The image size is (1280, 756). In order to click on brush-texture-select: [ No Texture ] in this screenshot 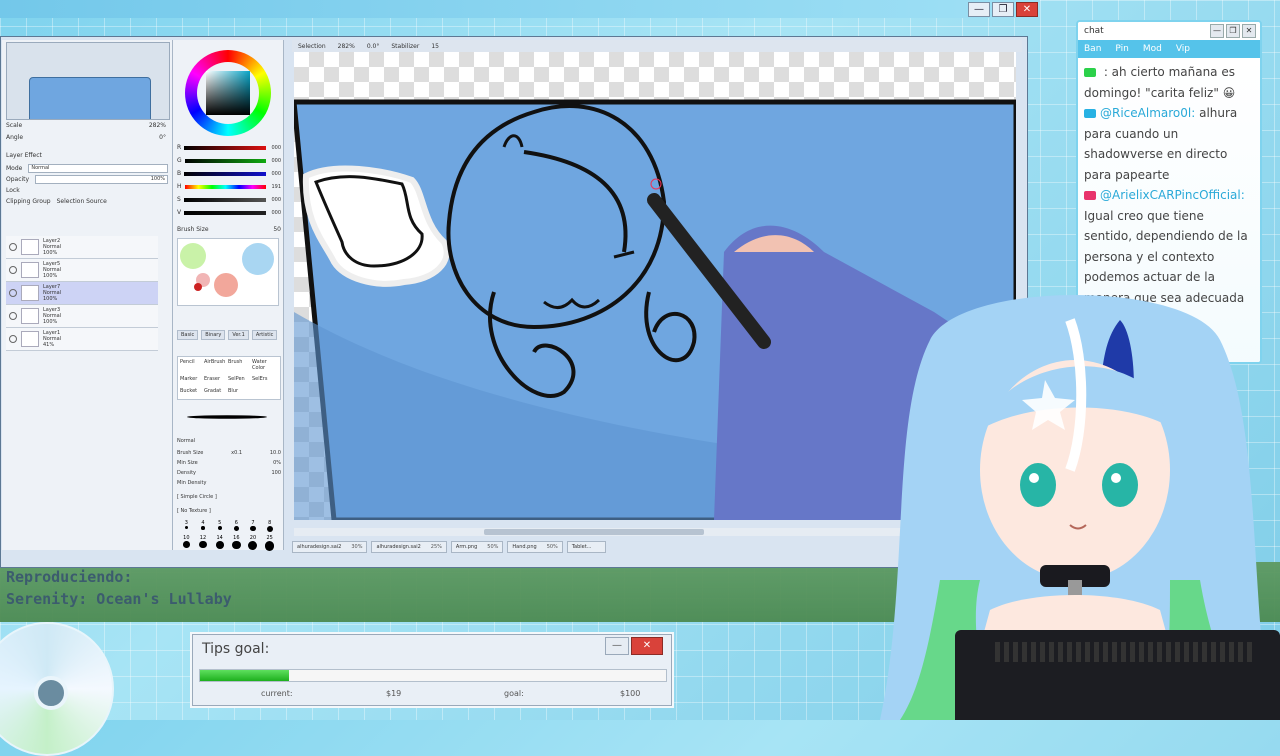, I will do `click(194, 511)`.